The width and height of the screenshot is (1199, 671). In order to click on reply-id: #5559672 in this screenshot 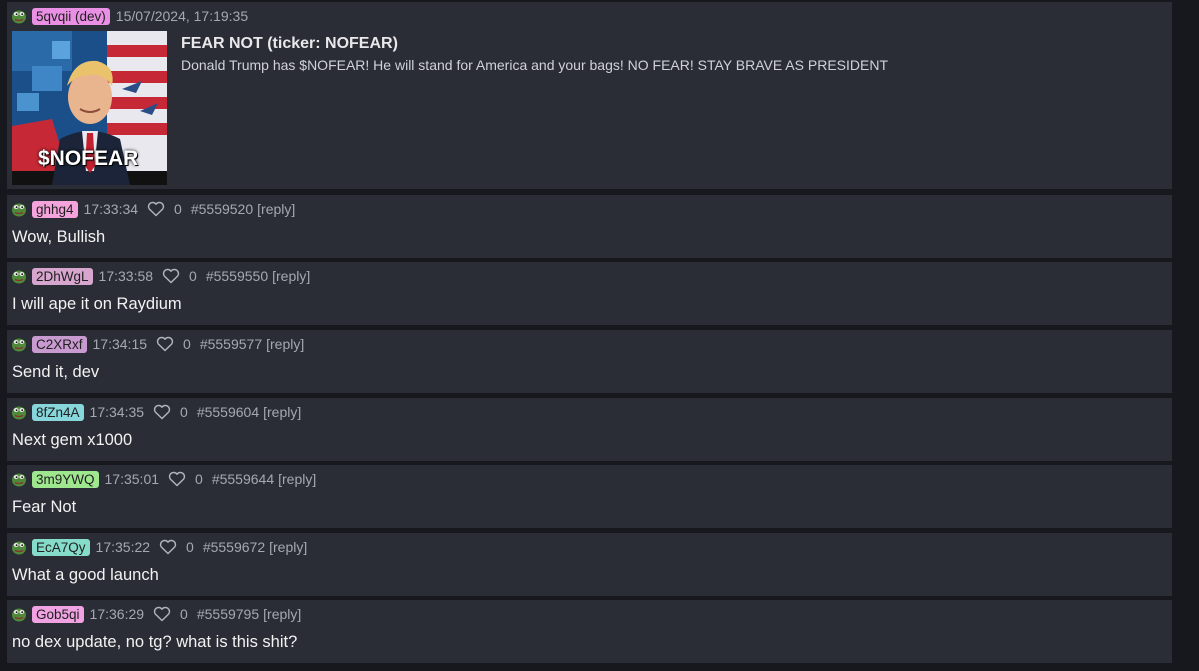, I will do `click(234, 547)`.